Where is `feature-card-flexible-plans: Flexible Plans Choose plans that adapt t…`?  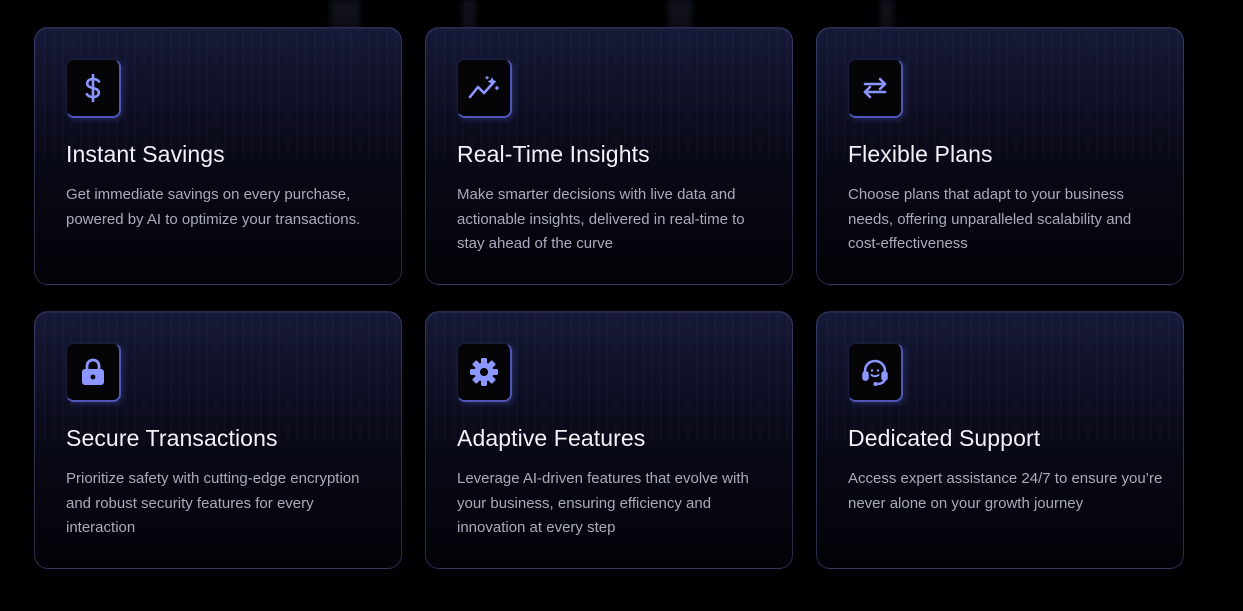
feature-card-flexible-plans: Flexible Plans Choose plans that adapt t… is located at coordinates (1000, 156).